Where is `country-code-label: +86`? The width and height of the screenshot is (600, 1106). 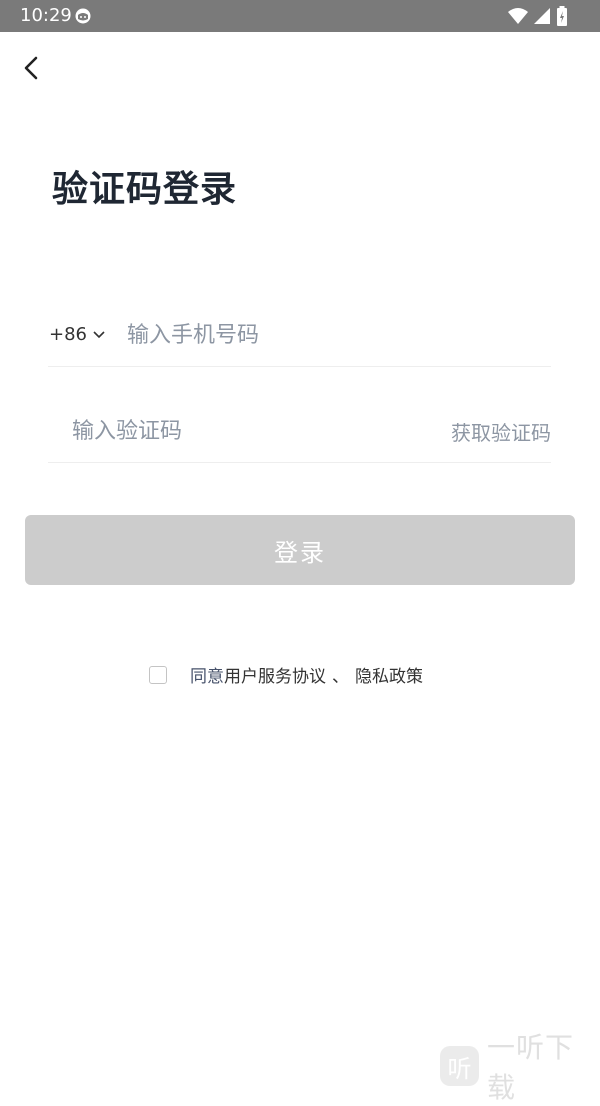
country-code-label: +86 is located at coordinates (68, 334).